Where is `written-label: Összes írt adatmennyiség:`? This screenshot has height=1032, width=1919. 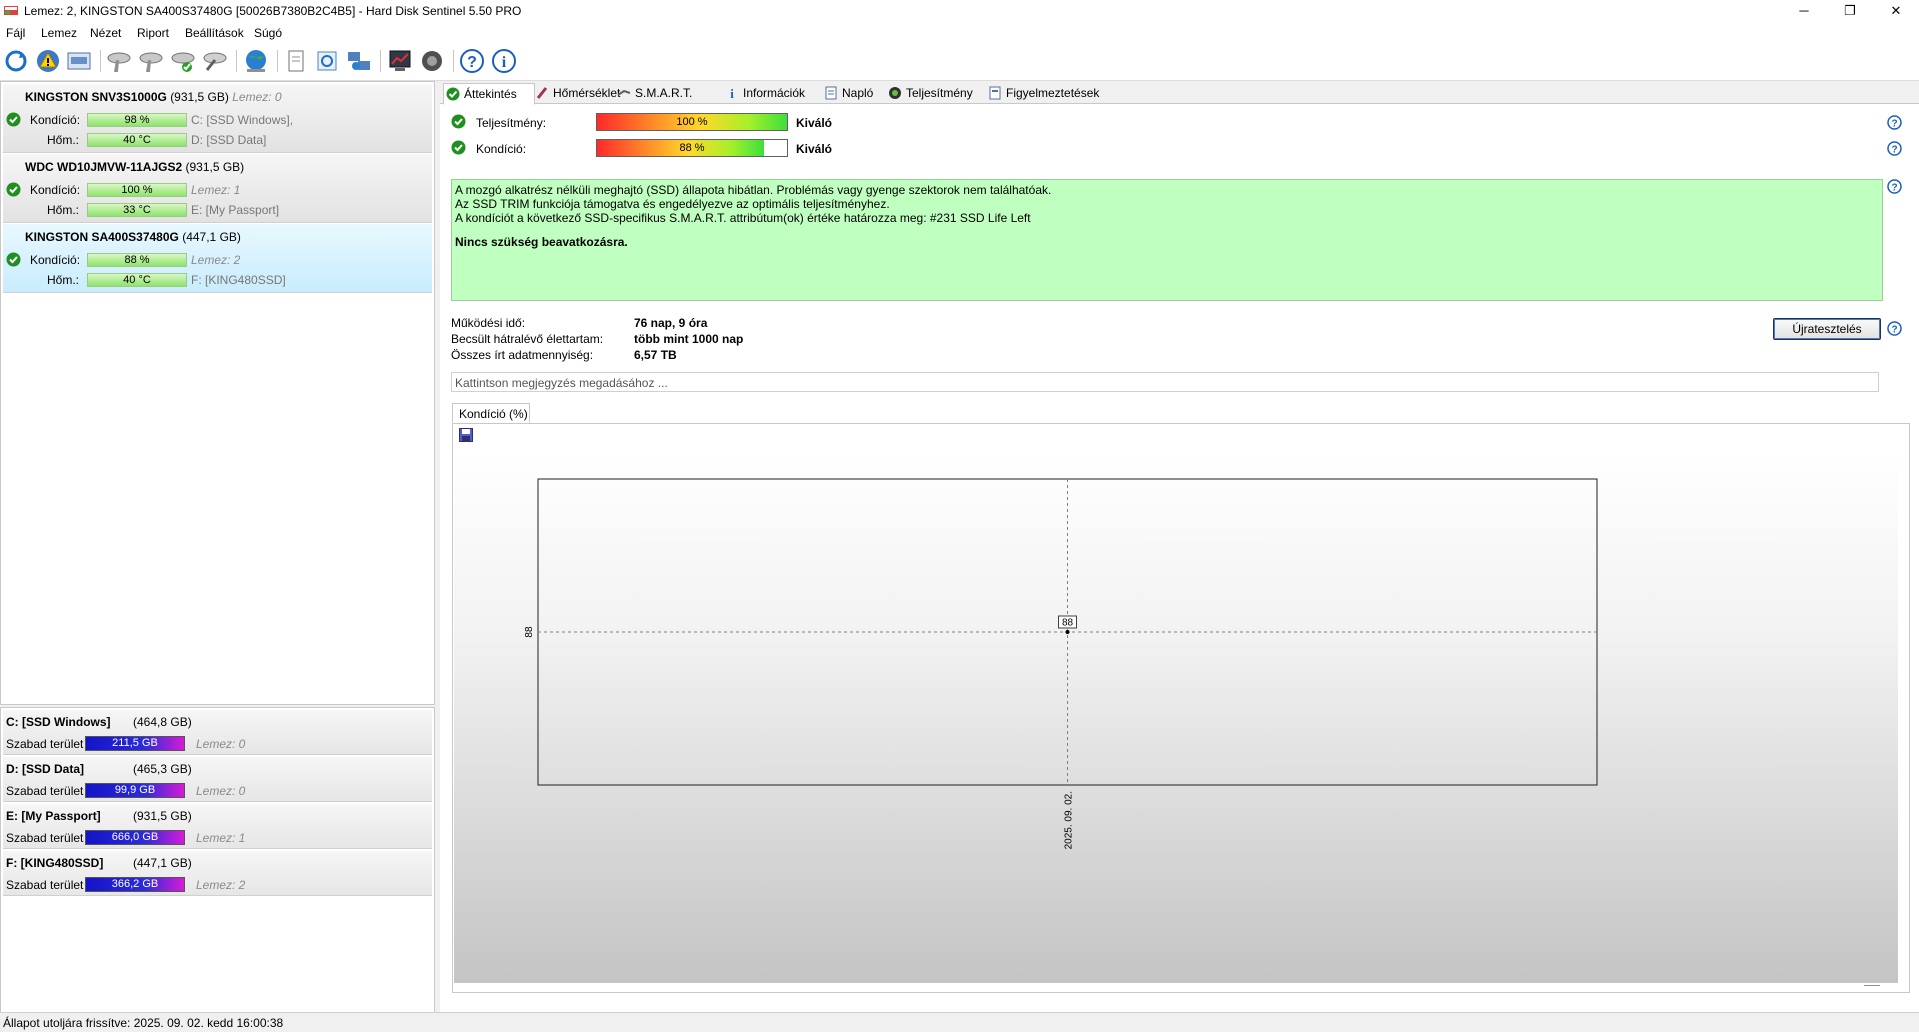
written-label: Összes írt adatmennyiség: is located at coordinates (522, 355).